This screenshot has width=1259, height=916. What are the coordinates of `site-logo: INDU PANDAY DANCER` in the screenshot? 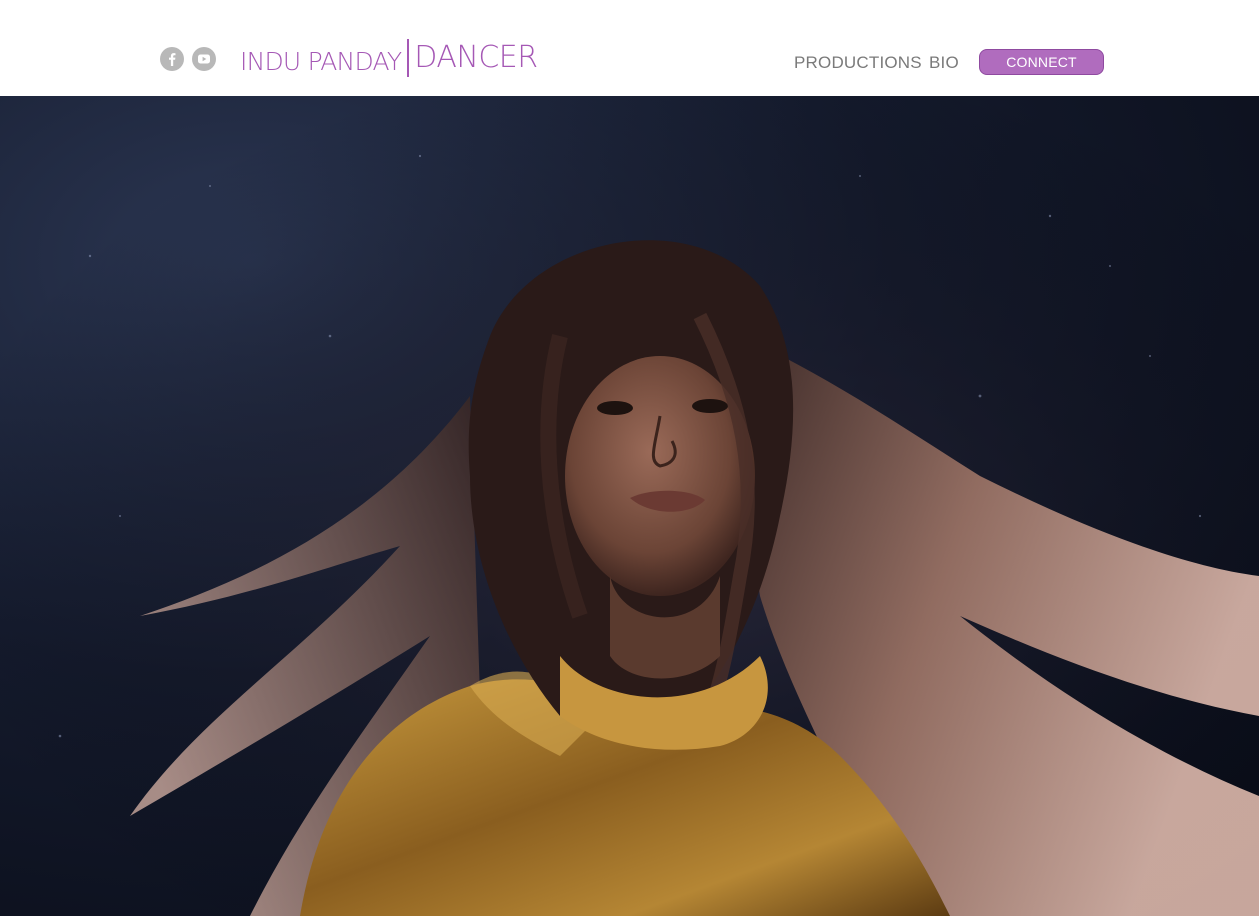 It's located at (389, 58).